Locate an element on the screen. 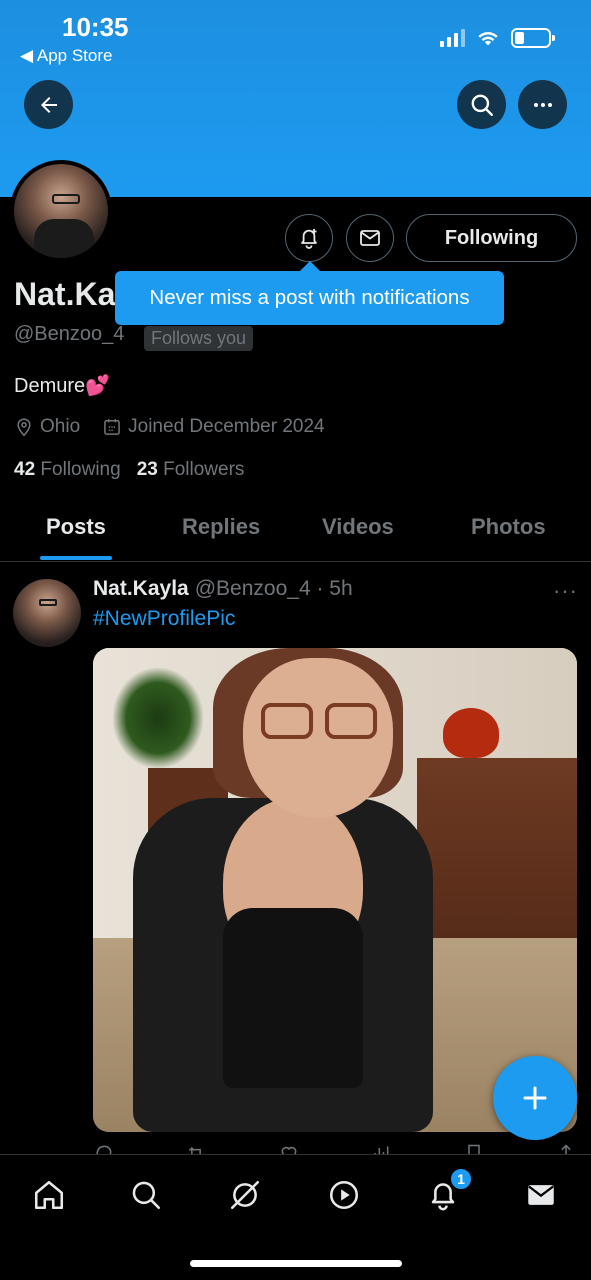 The height and width of the screenshot is (1280, 591). battery-icon is located at coordinates (533, 38).